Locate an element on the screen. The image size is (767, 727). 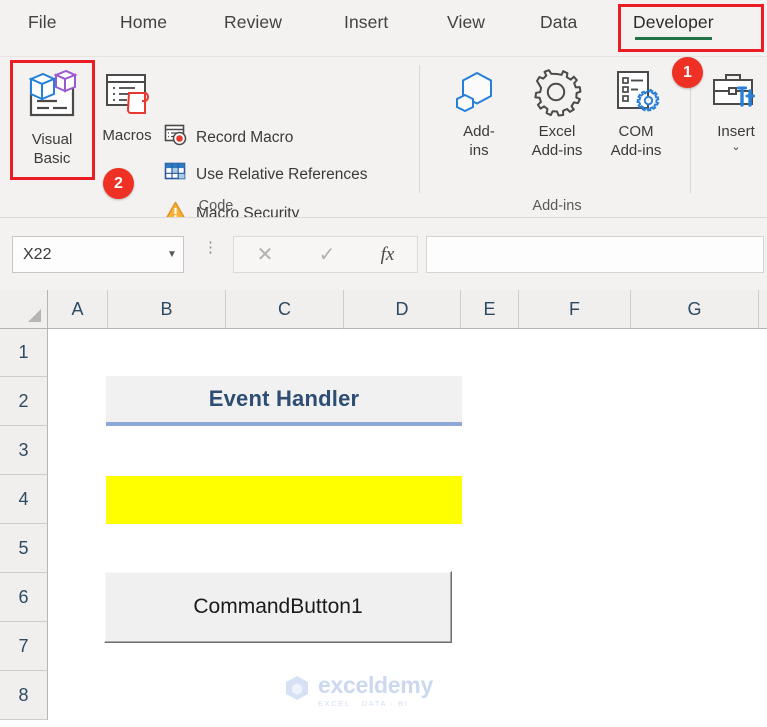
addins-button: Add- ins is located at coordinates (479, 114).